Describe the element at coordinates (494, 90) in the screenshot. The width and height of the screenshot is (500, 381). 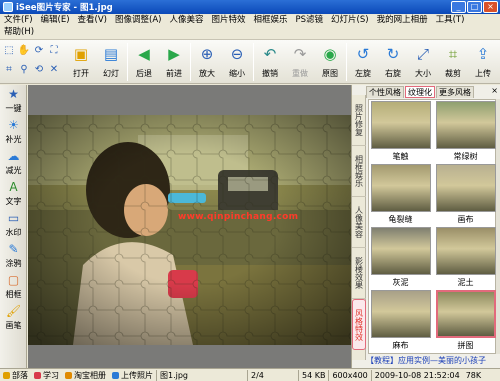
I see `panel-close-icon: ×` at that location.